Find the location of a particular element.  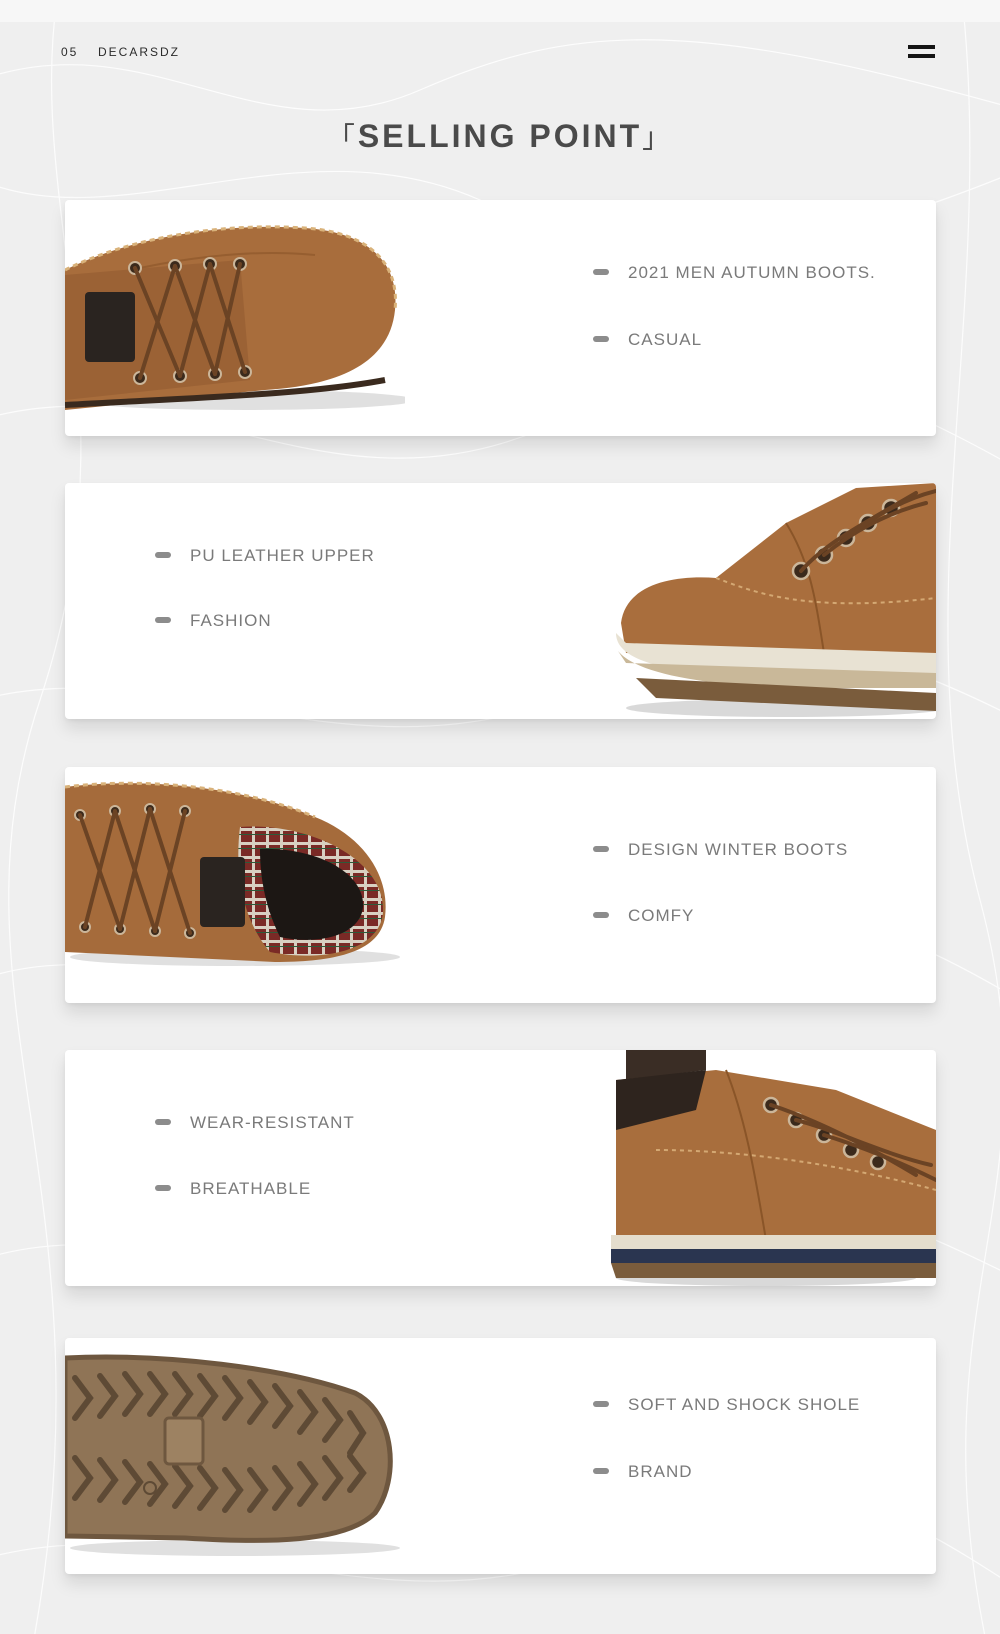

feature-item: BRAND is located at coordinates (643, 1472).